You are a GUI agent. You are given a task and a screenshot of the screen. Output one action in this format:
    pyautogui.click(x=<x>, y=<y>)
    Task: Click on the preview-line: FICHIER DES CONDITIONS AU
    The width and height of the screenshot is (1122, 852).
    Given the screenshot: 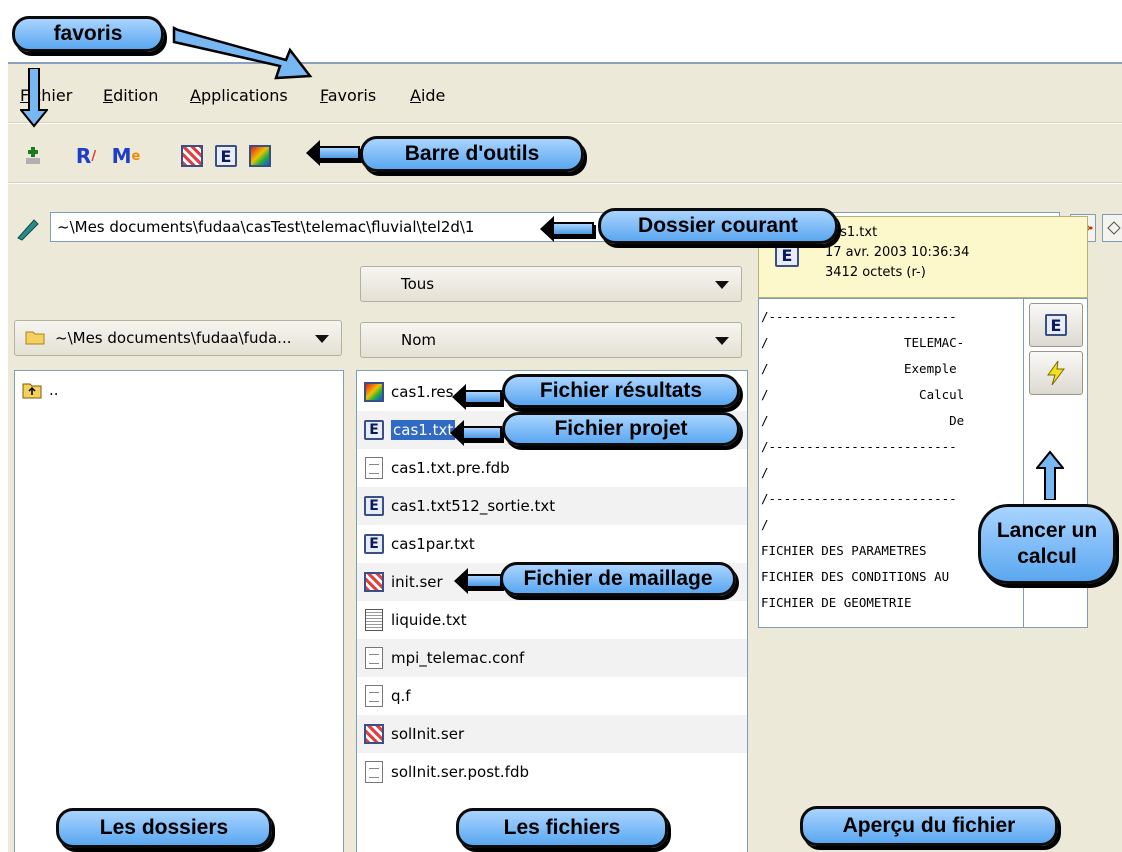 What is the action you would take?
    pyautogui.click(x=855, y=576)
    